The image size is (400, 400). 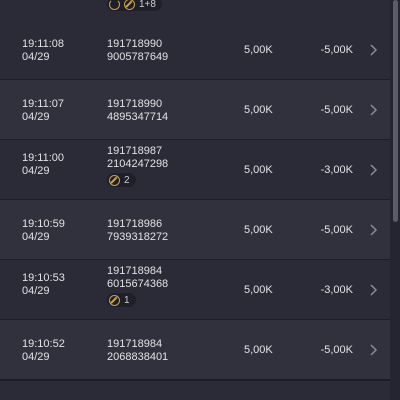 What do you see at coordinates (395, 111) in the screenshot?
I see `scrollbar` at bounding box center [395, 111].